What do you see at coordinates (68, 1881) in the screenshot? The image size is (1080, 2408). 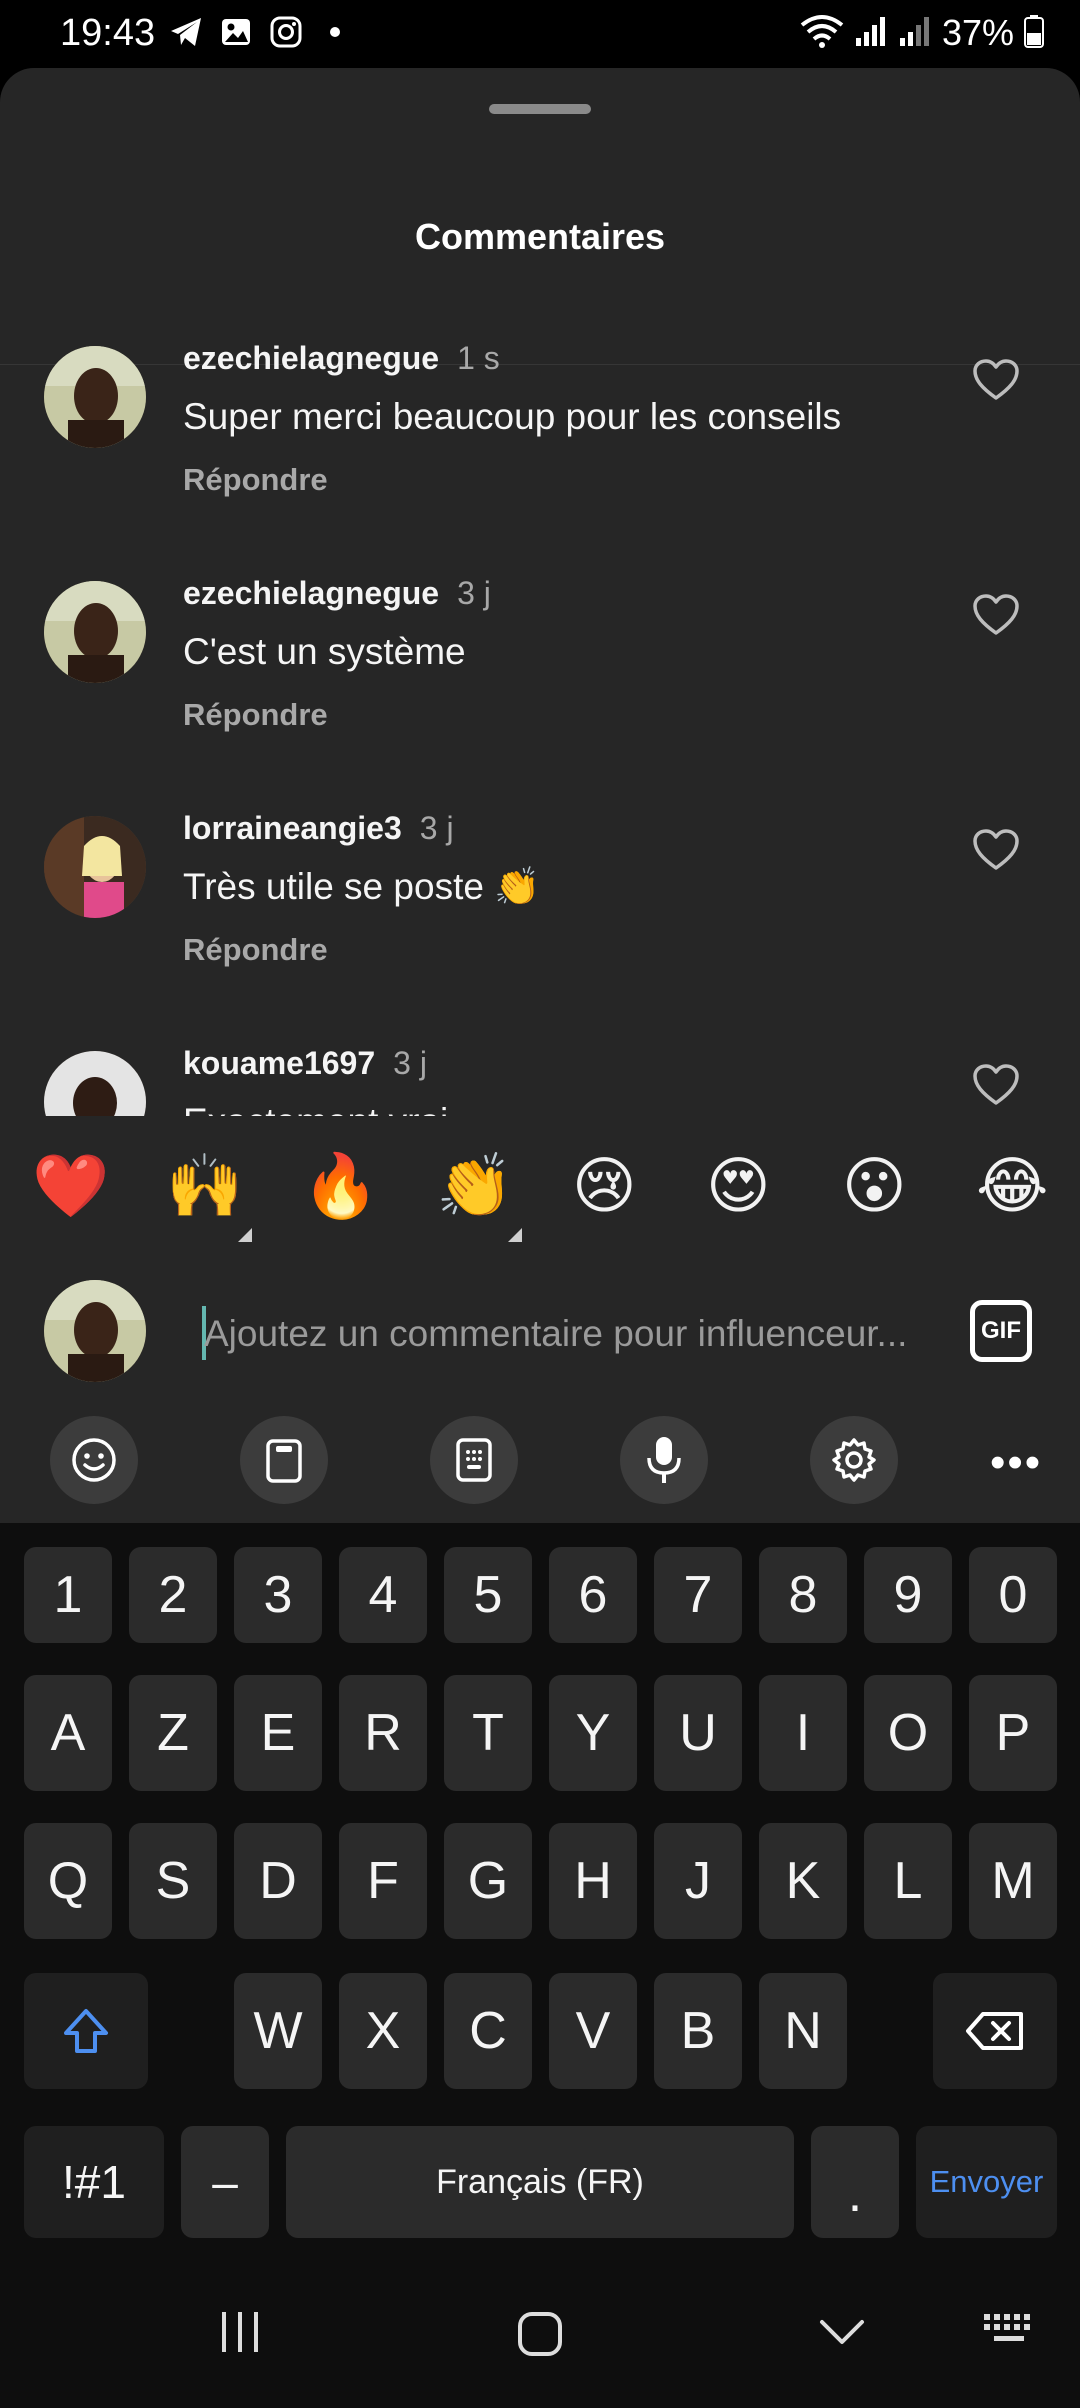 I see `key-q: Q` at bounding box center [68, 1881].